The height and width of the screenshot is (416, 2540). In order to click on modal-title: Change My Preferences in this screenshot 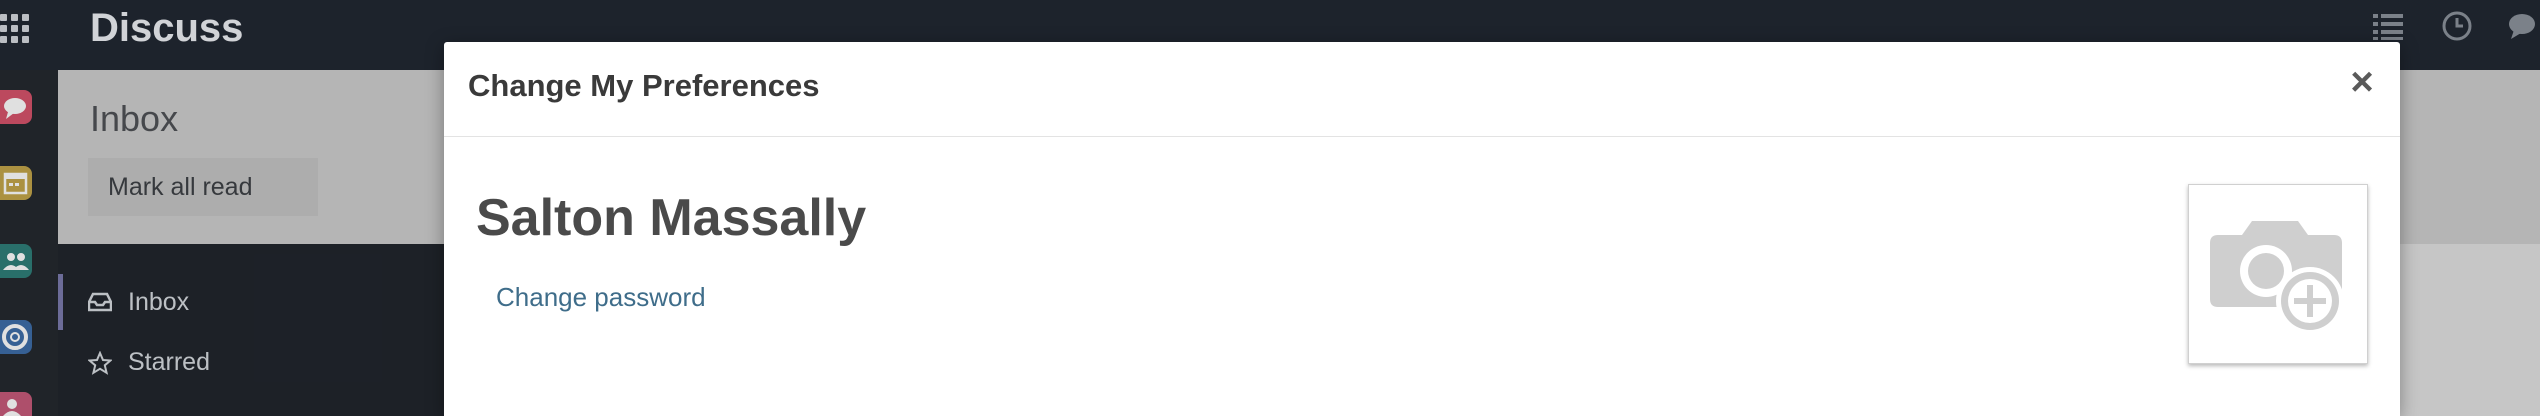, I will do `click(644, 85)`.